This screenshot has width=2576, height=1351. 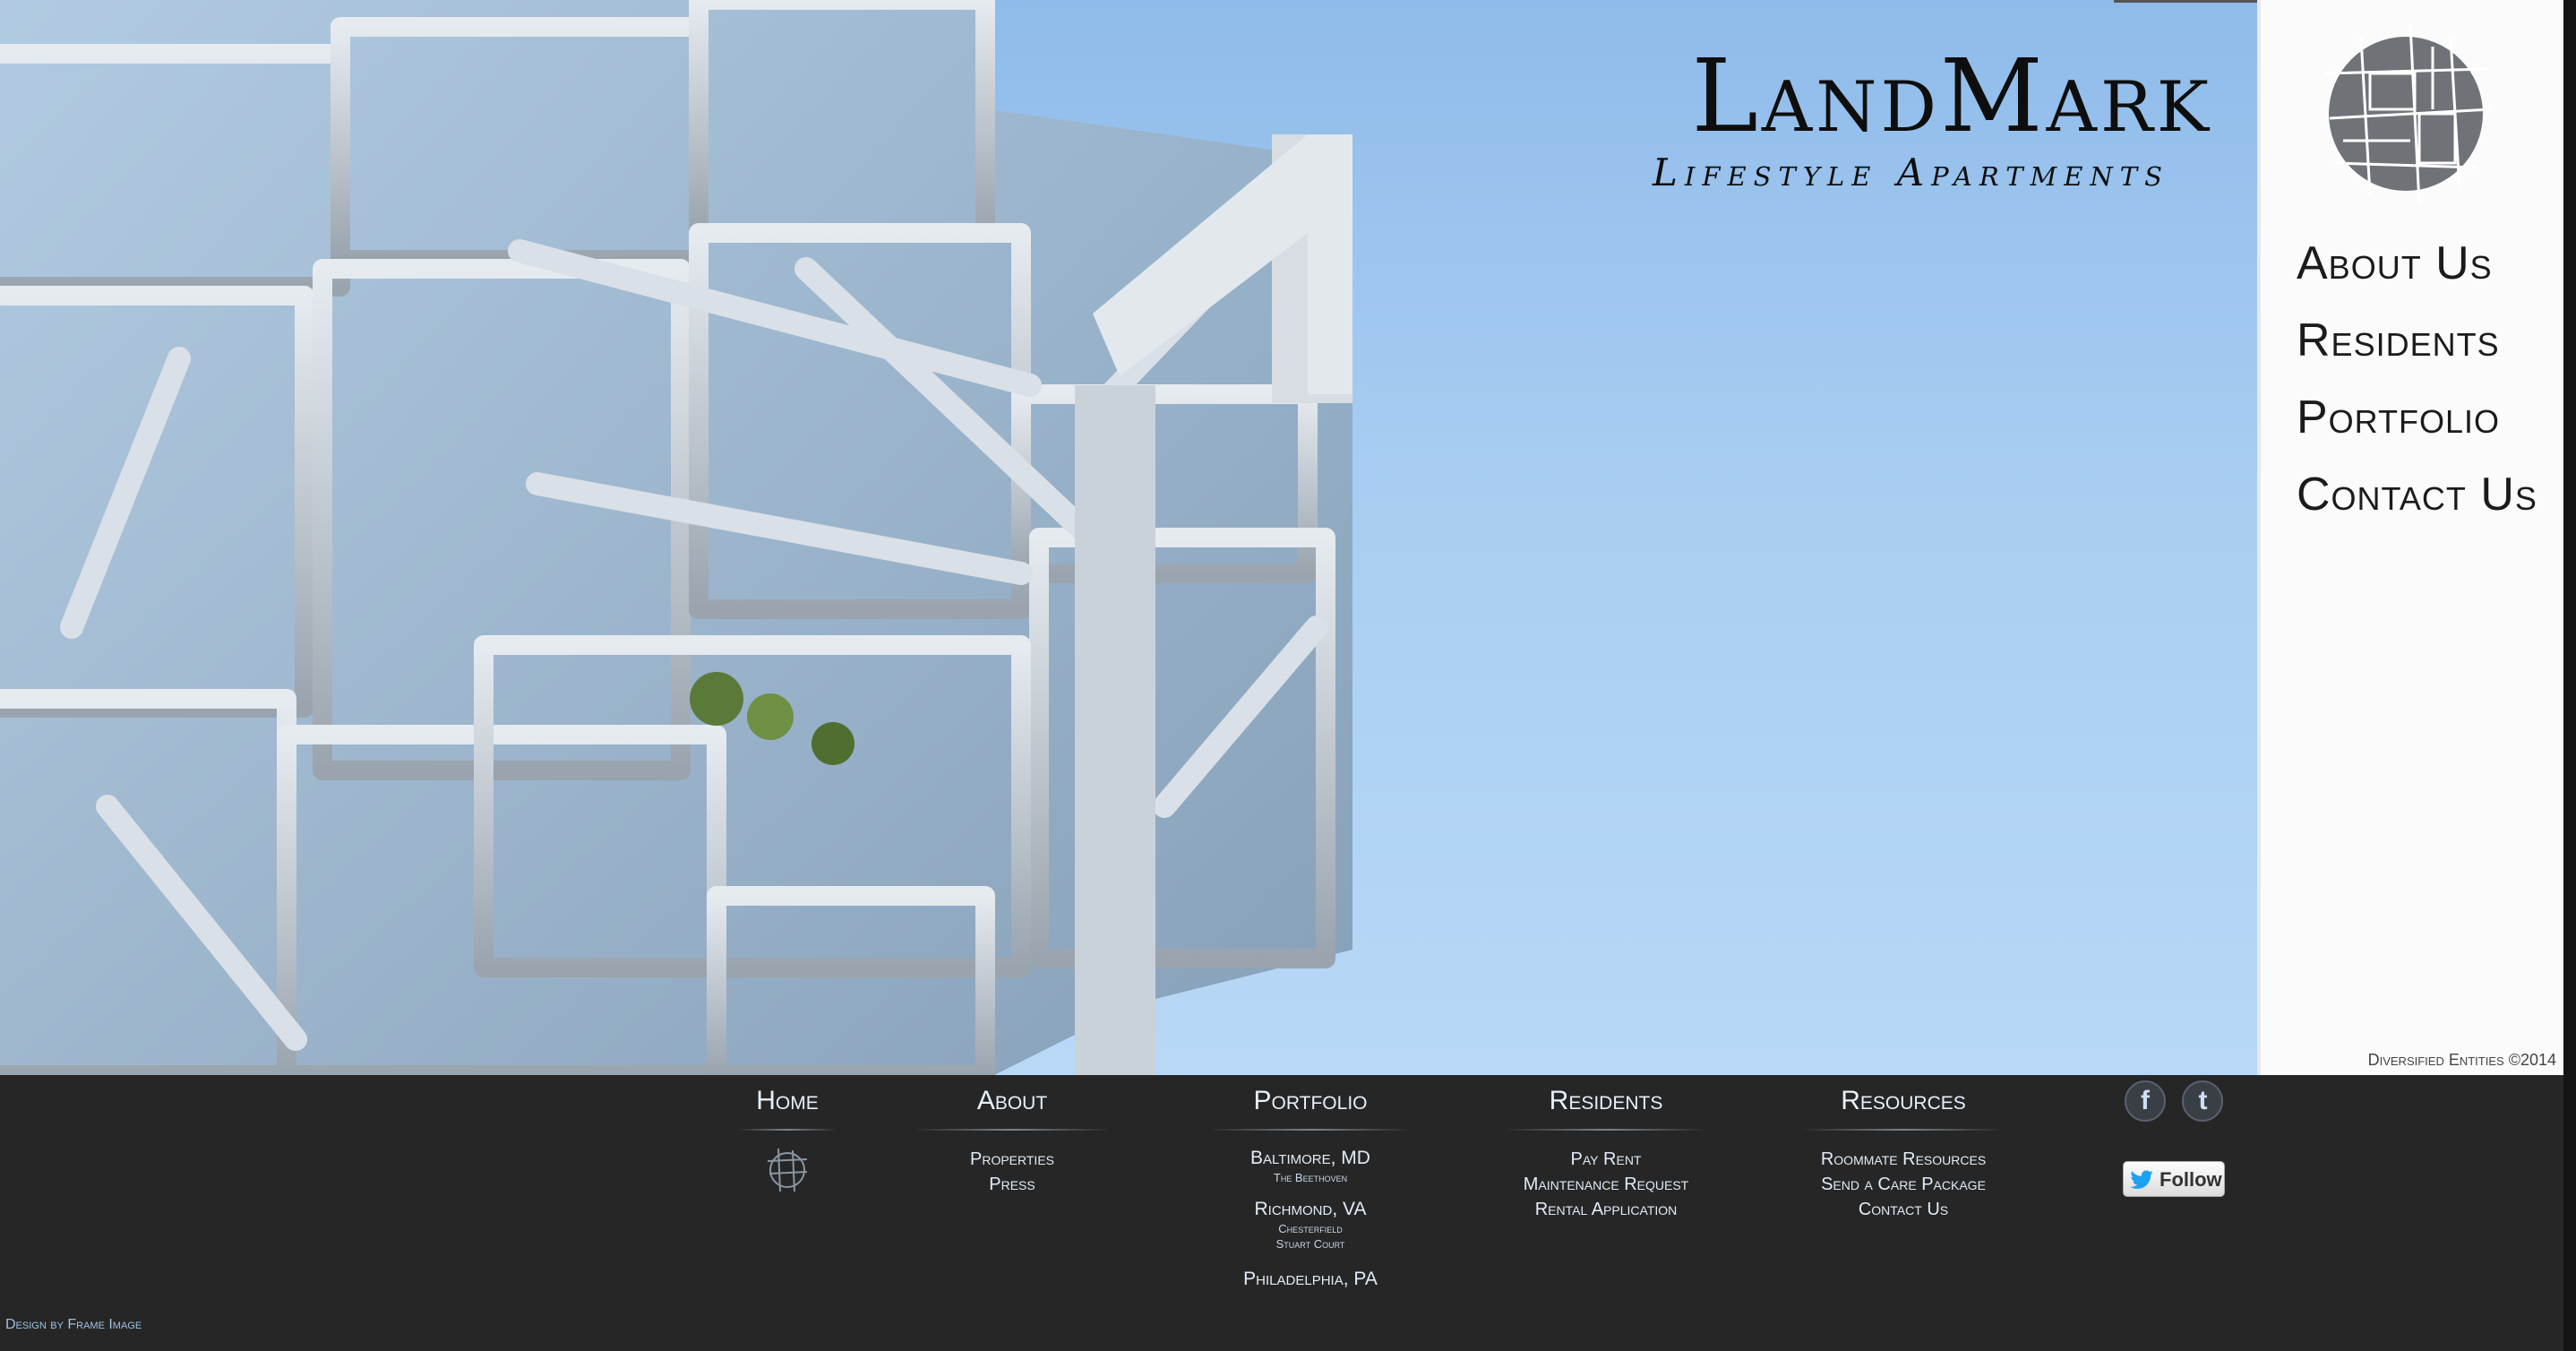 I want to click on brand-name: LandMark, so click(x=1951, y=97).